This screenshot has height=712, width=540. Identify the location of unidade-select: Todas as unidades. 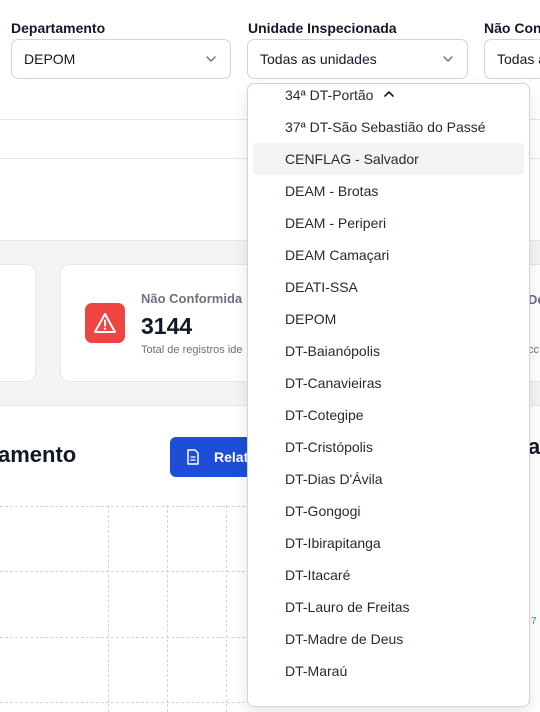
(357, 59).